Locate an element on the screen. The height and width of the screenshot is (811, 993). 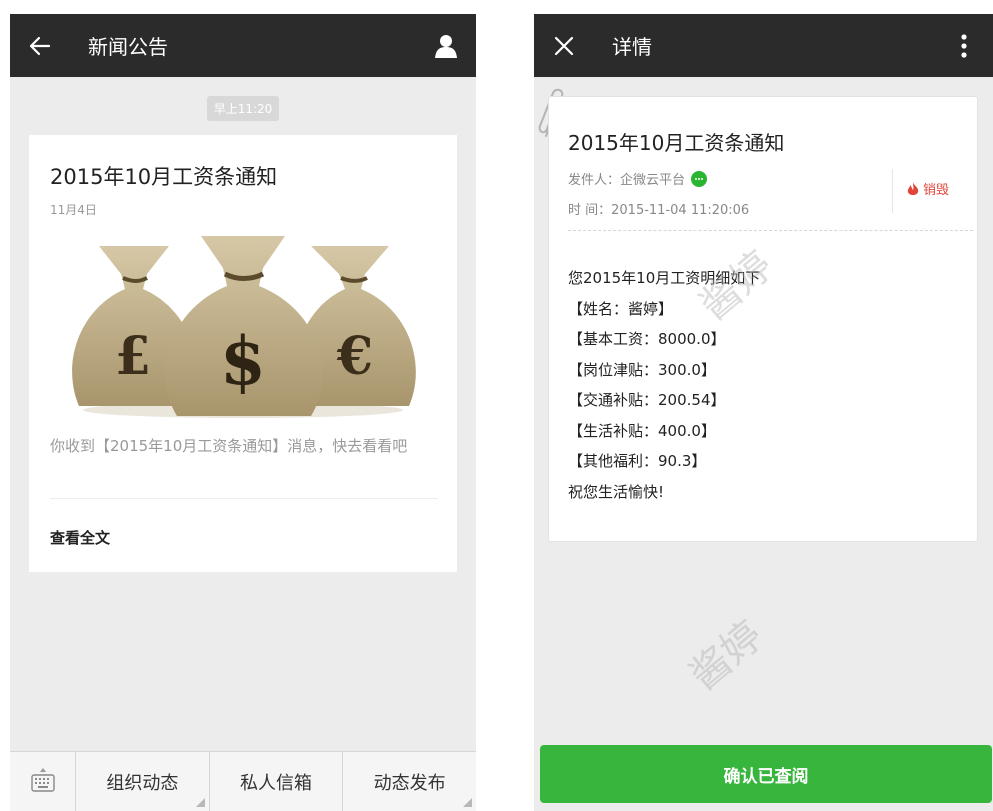
detail-line: 【姓名：酱婷】 is located at coordinates (621, 308).